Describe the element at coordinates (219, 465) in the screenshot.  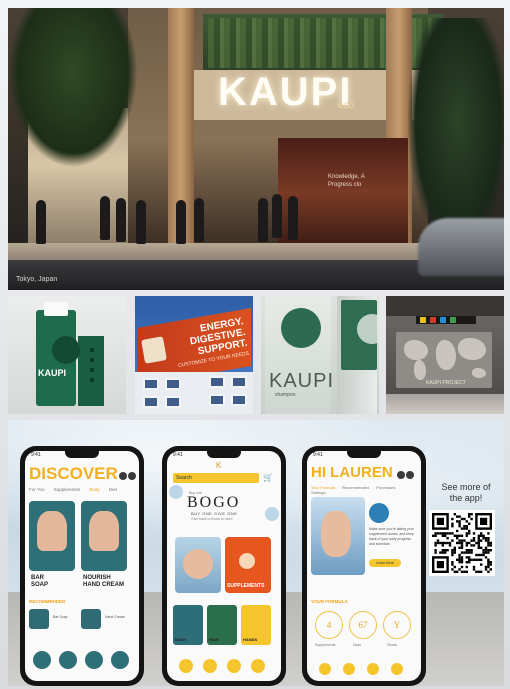
I see `app-logo: K` at that location.